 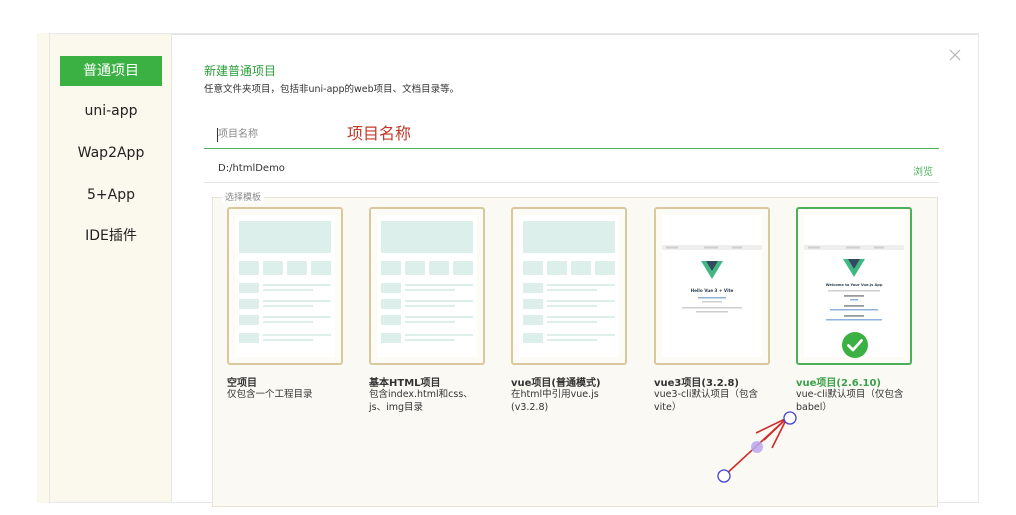 What do you see at coordinates (421, 401) in the screenshot?
I see `template-desc-basic-html: 包含index.html和css、js、img目录` at bounding box center [421, 401].